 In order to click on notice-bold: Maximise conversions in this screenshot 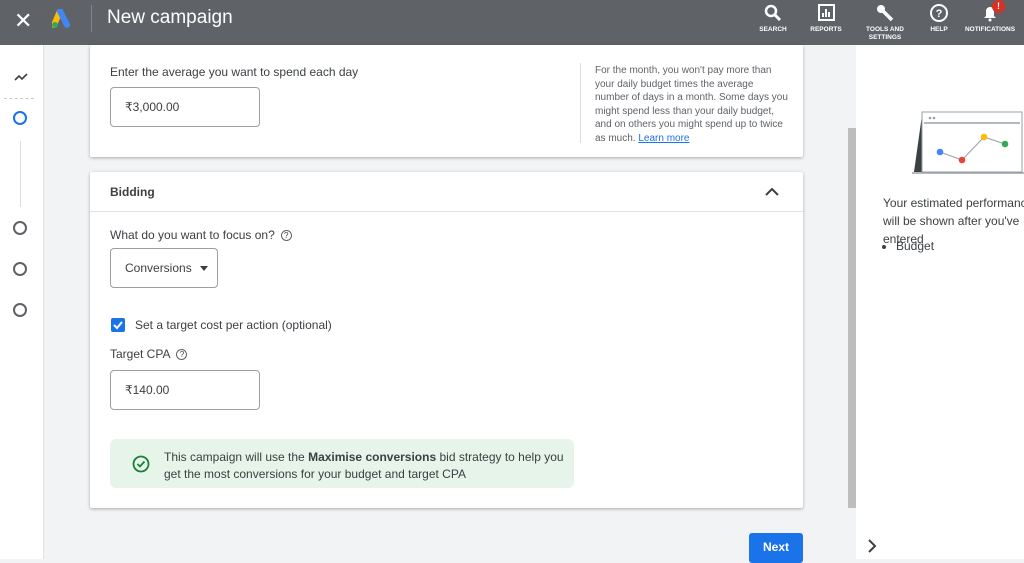, I will do `click(372, 457)`.